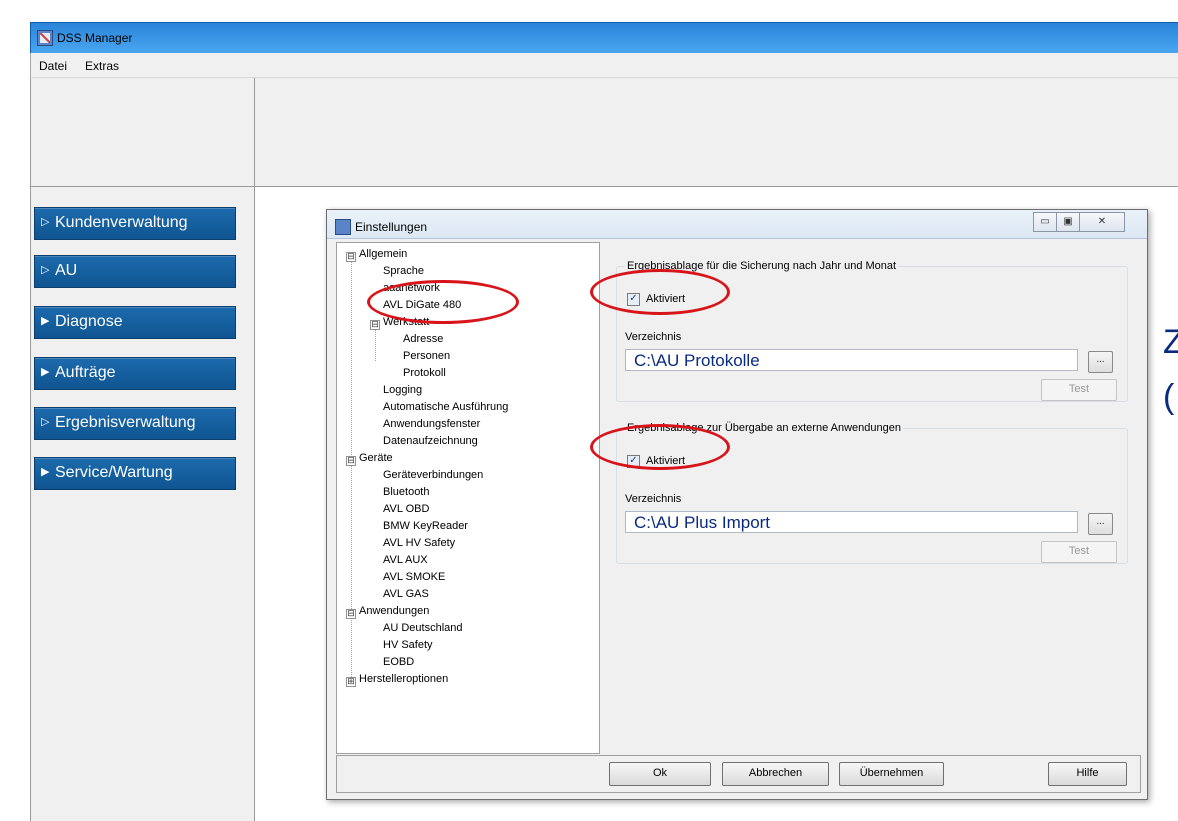 The width and height of the screenshot is (1178, 821). What do you see at coordinates (135, 373) in the screenshot?
I see `nav-auftraege-button: ▶ Aufträge` at bounding box center [135, 373].